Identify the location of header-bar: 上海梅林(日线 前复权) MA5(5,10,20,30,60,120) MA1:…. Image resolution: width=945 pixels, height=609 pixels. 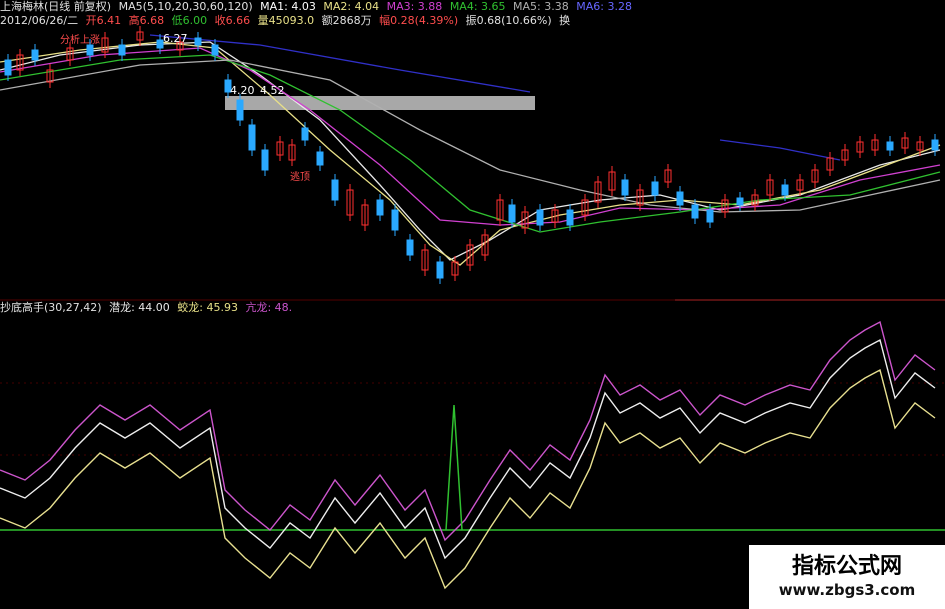
(318, 7).